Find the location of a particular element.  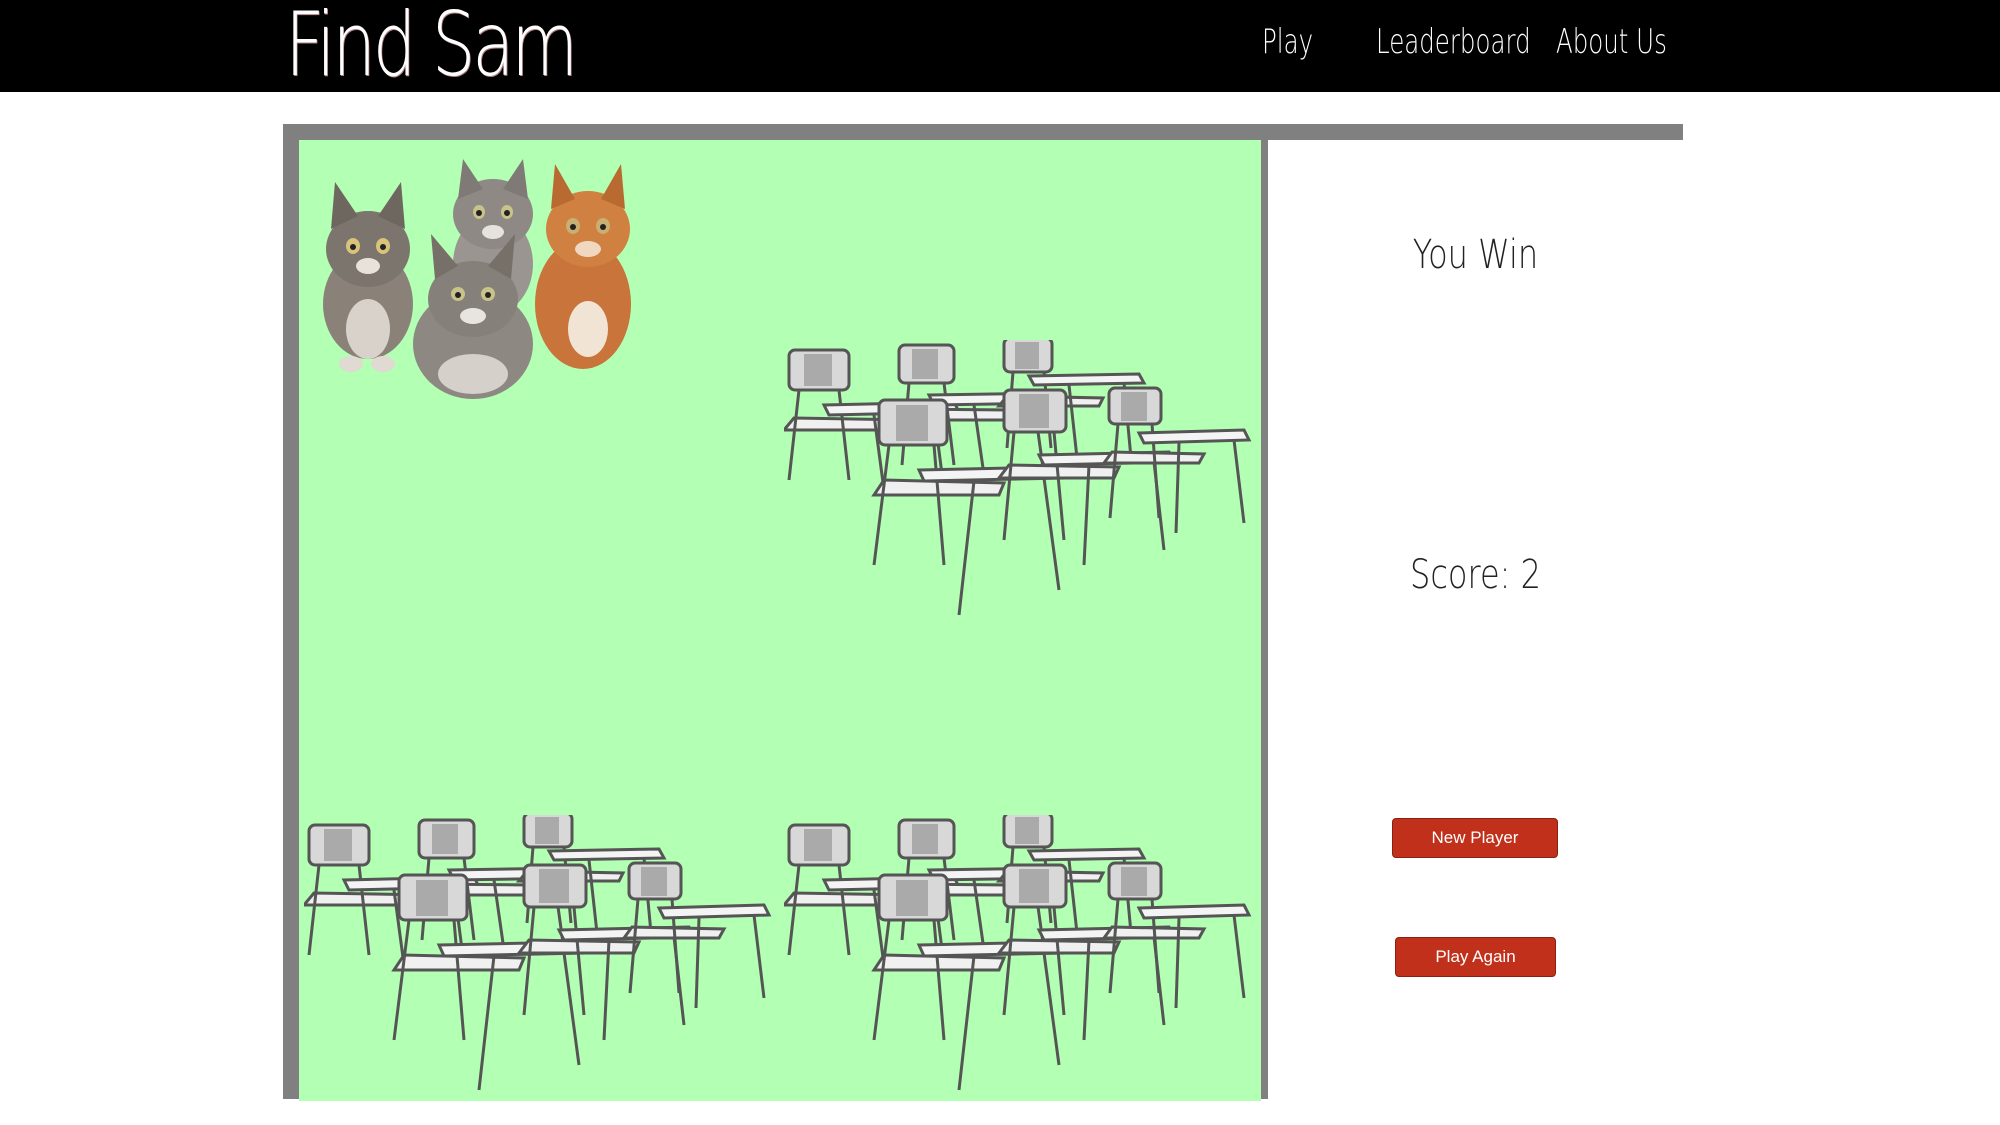

top-navbar: Find Sam Play Leaderboard About Us is located at coordinates (1000, 48).